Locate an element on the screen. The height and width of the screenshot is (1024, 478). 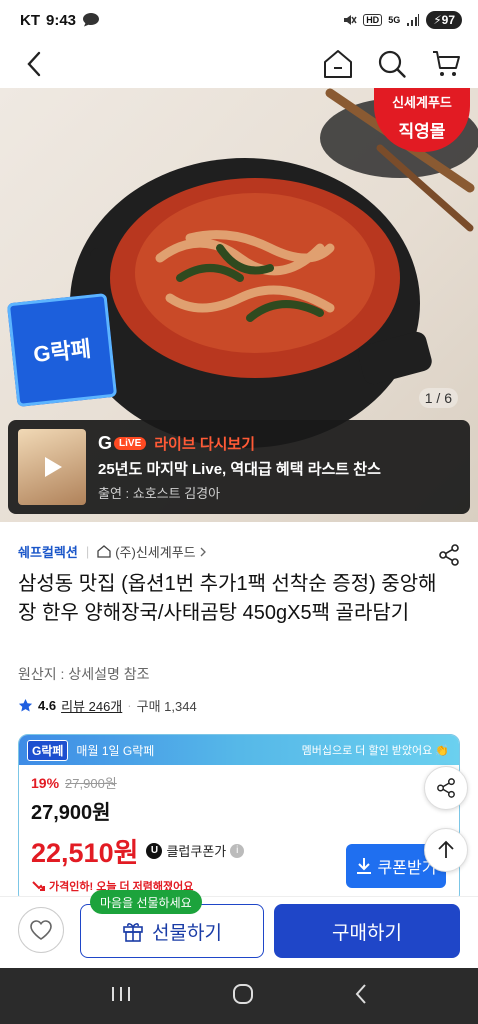
origin-info: 원산지 : 상세설명 참조 is located at coordinates (84, 674).